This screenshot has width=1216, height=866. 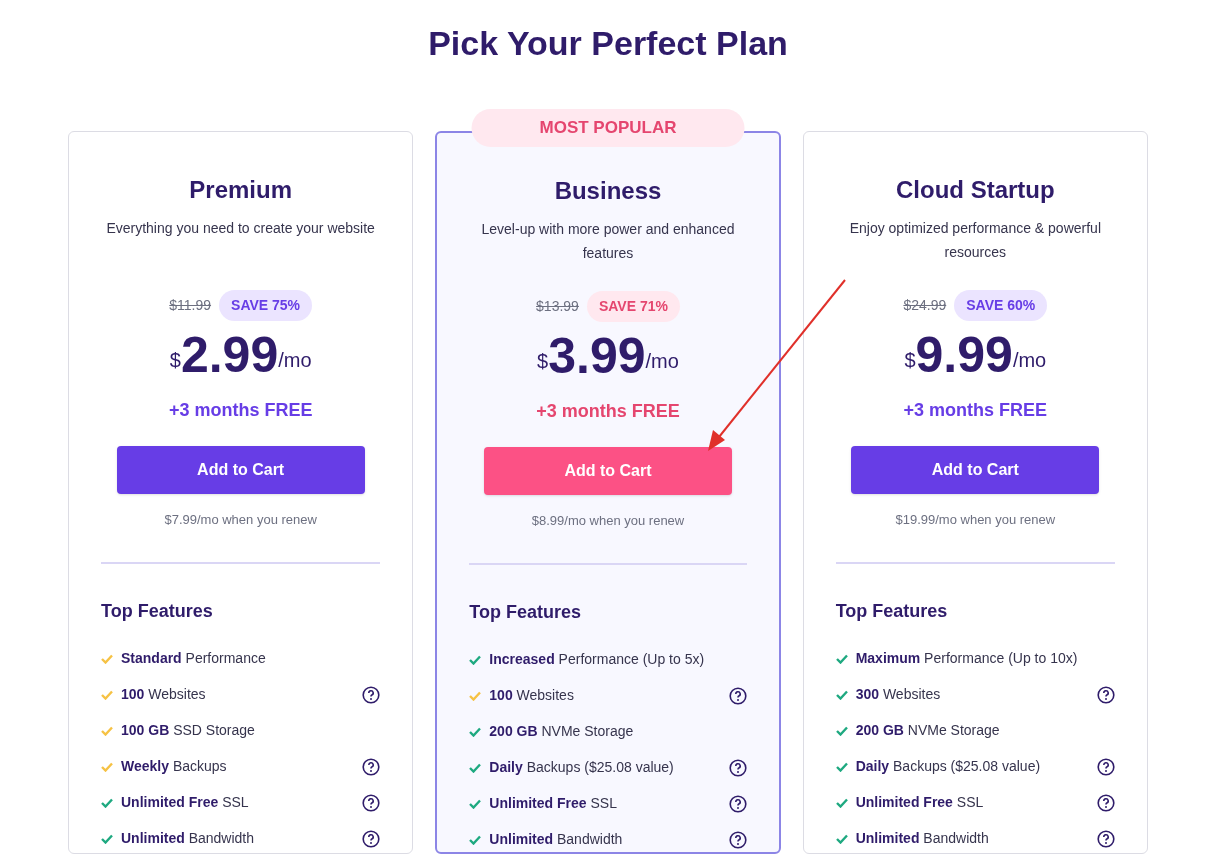 What do you see at coordinates (266, 305) in the screenshot?
I see `discount-tag: SAVE 75%` at bounding box center [266, 305].